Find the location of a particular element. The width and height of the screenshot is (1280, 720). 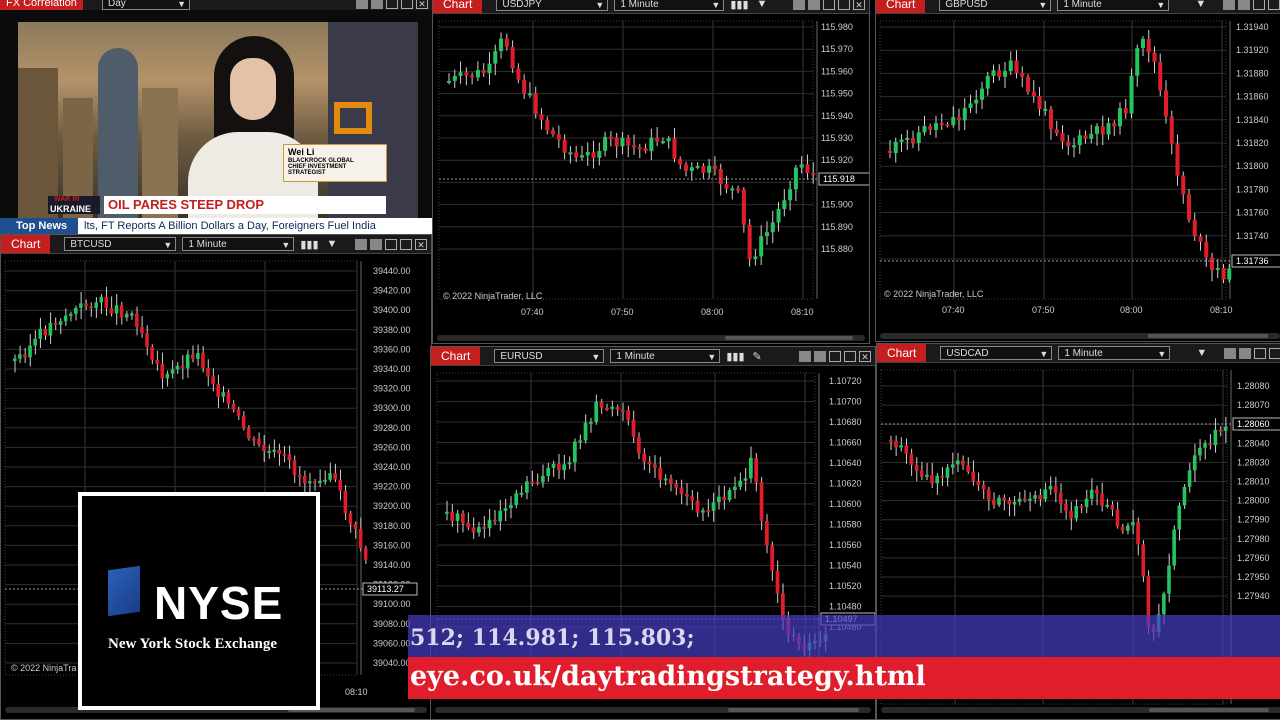

price-axis-label: 1.10480 is located at coordinates (845, 607).